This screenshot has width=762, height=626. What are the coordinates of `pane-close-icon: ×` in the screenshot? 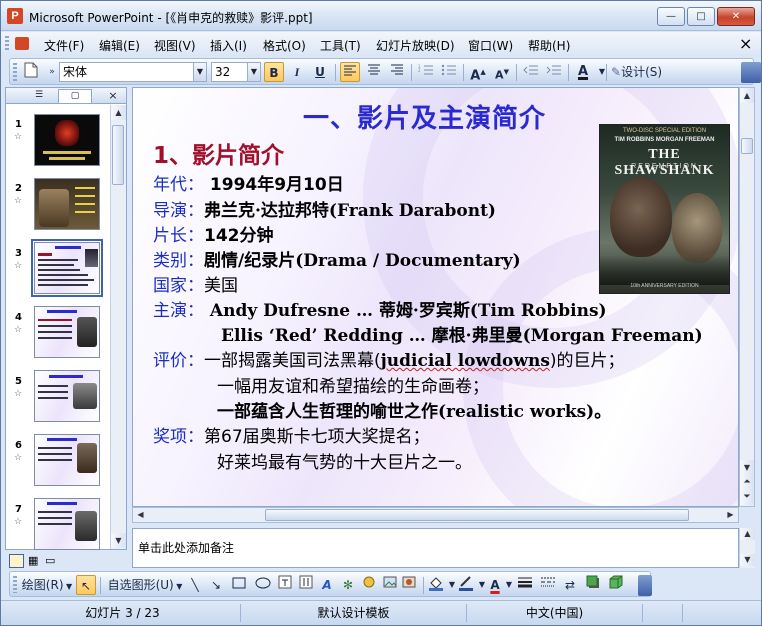 It's located at (113, 96).